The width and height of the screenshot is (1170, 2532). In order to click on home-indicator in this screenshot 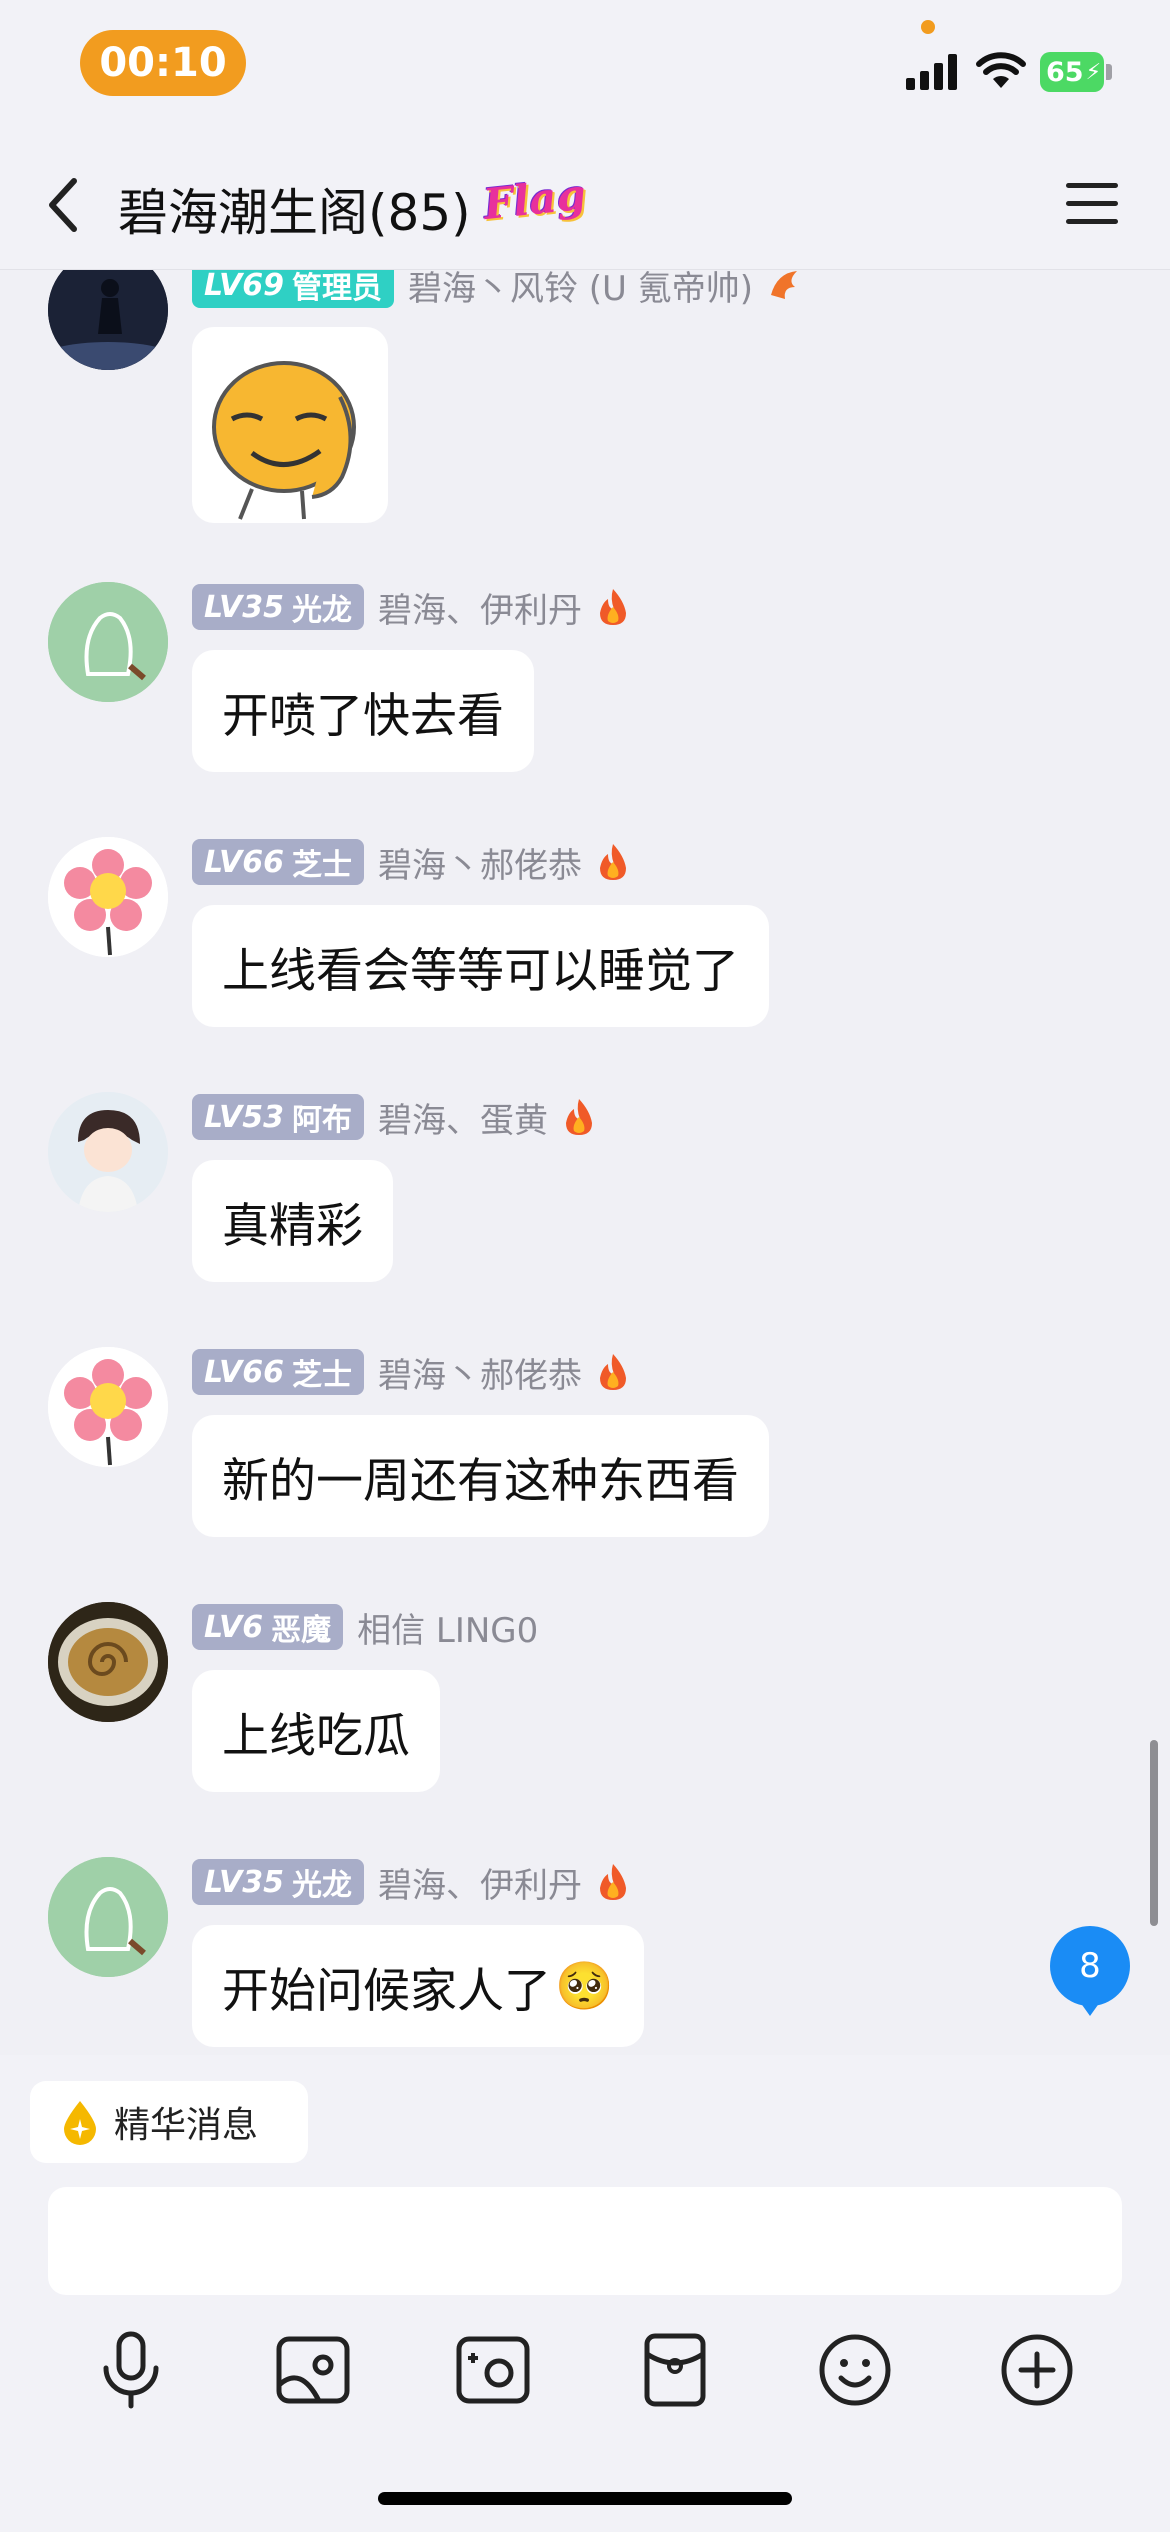, I will do `click(585, 2498)`.